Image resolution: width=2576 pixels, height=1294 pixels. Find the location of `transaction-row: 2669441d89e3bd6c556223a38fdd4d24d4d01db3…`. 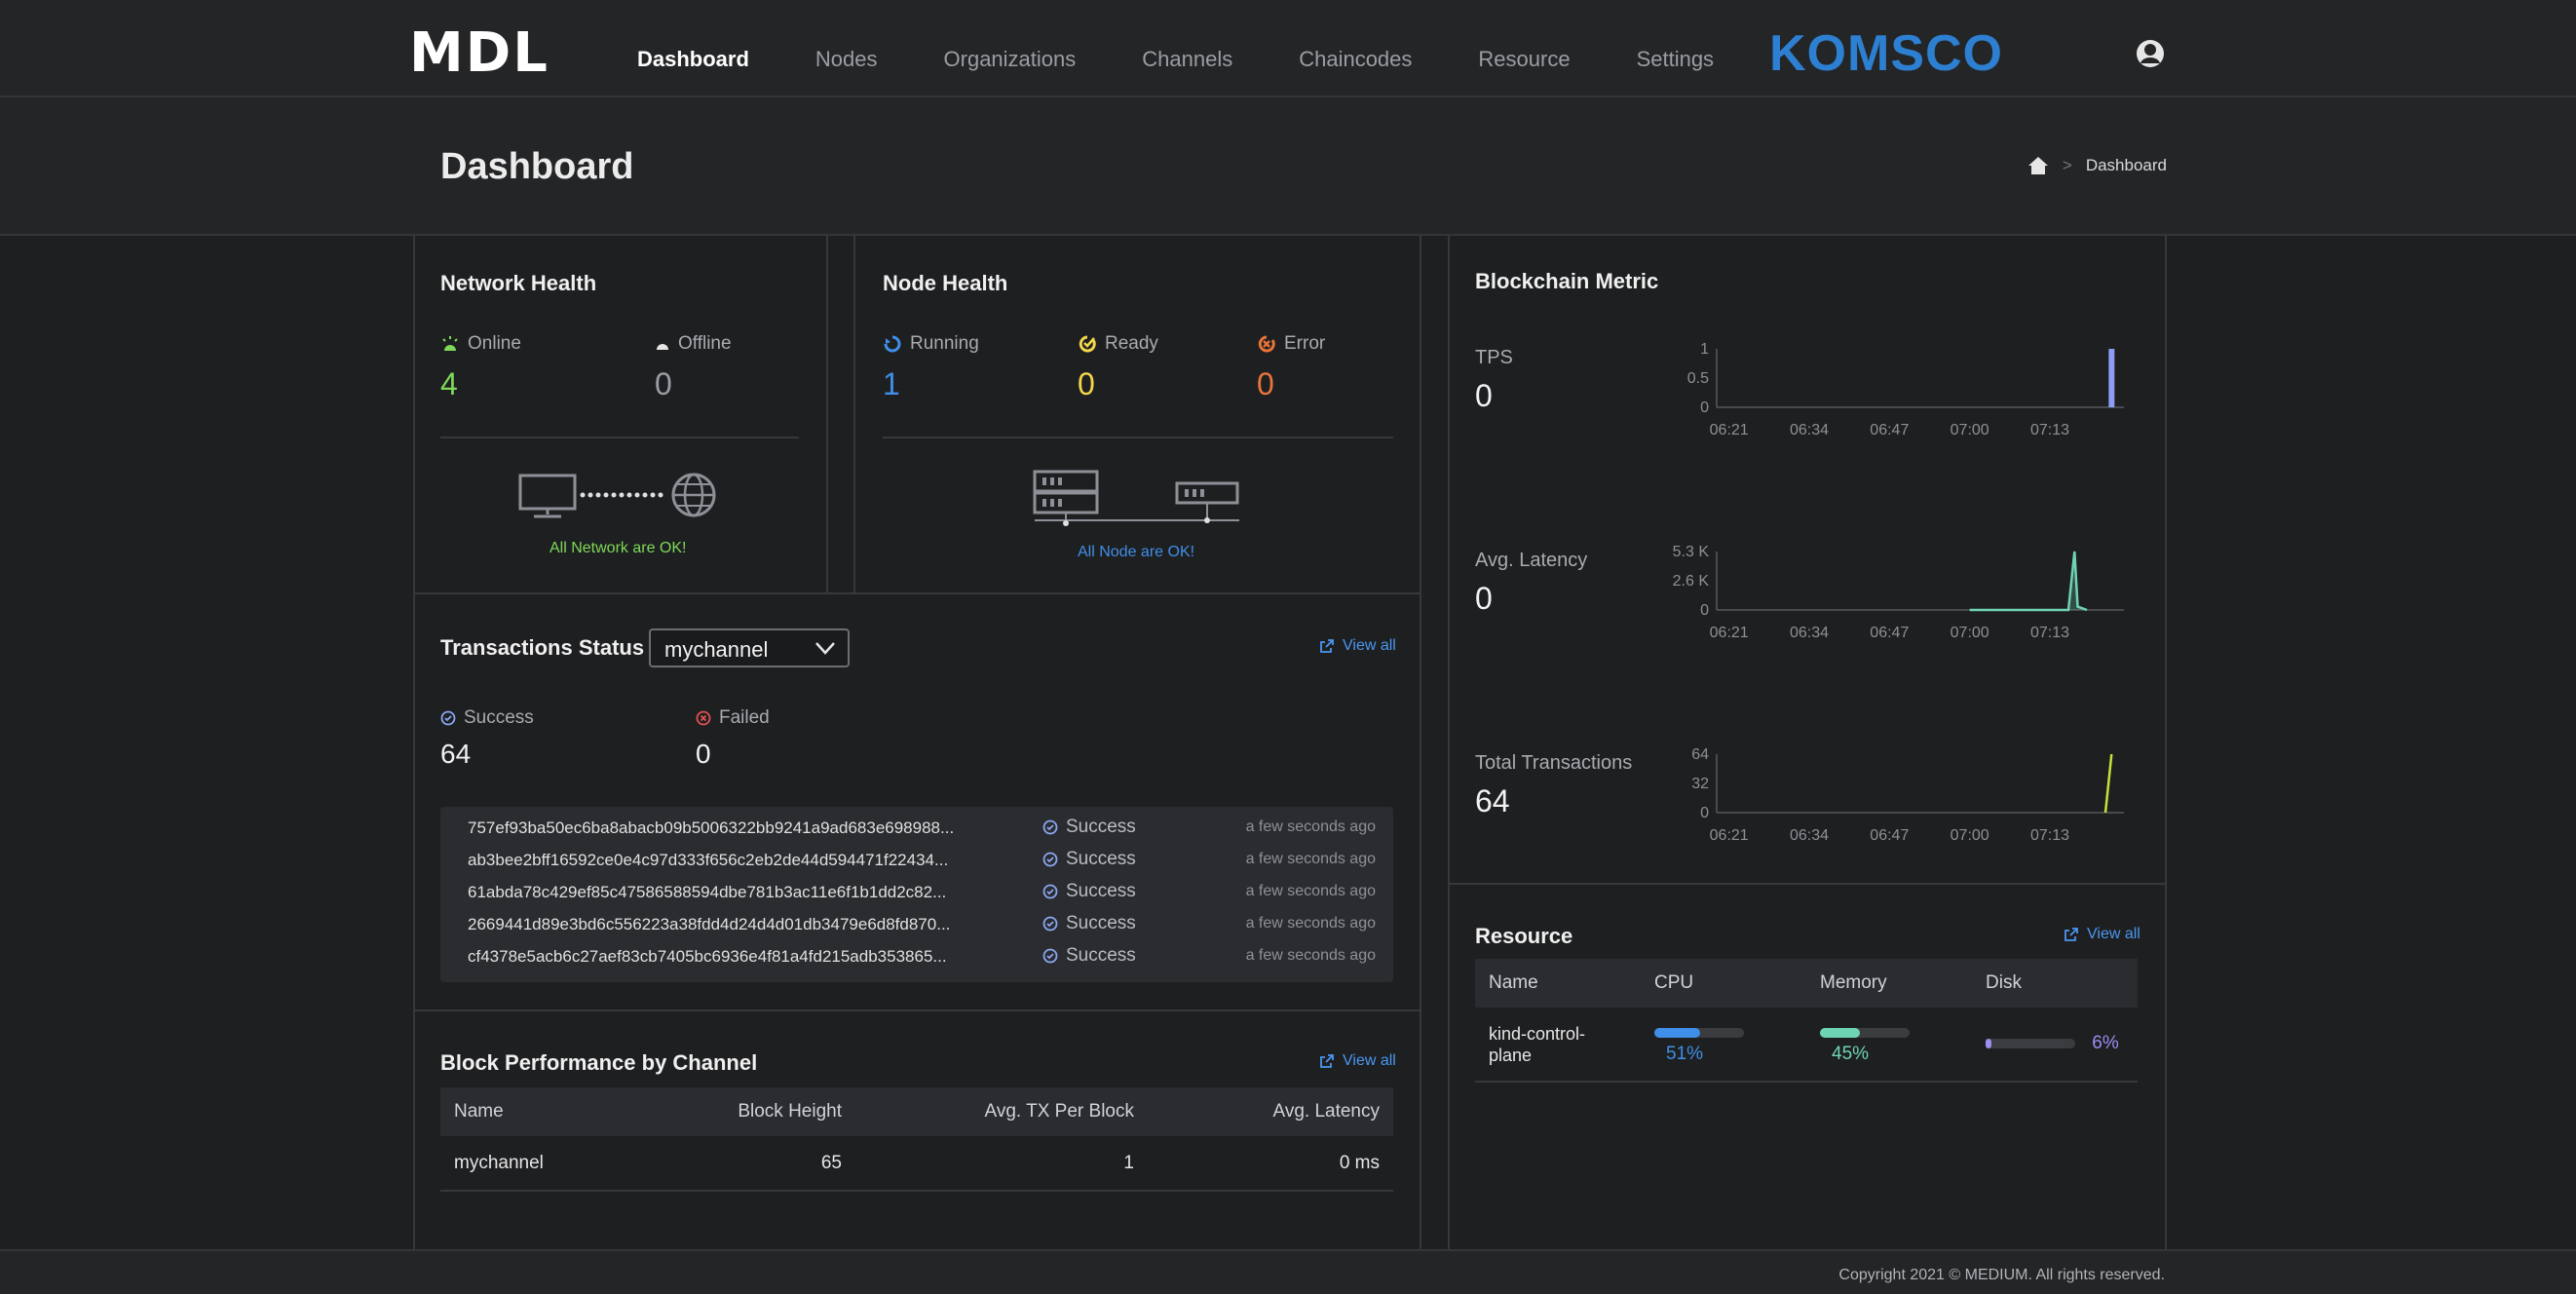

transaction-row: 2669441d89e3bd6c556223a38fdd4d24d4d01db3… is located at coordinates (916, 923).